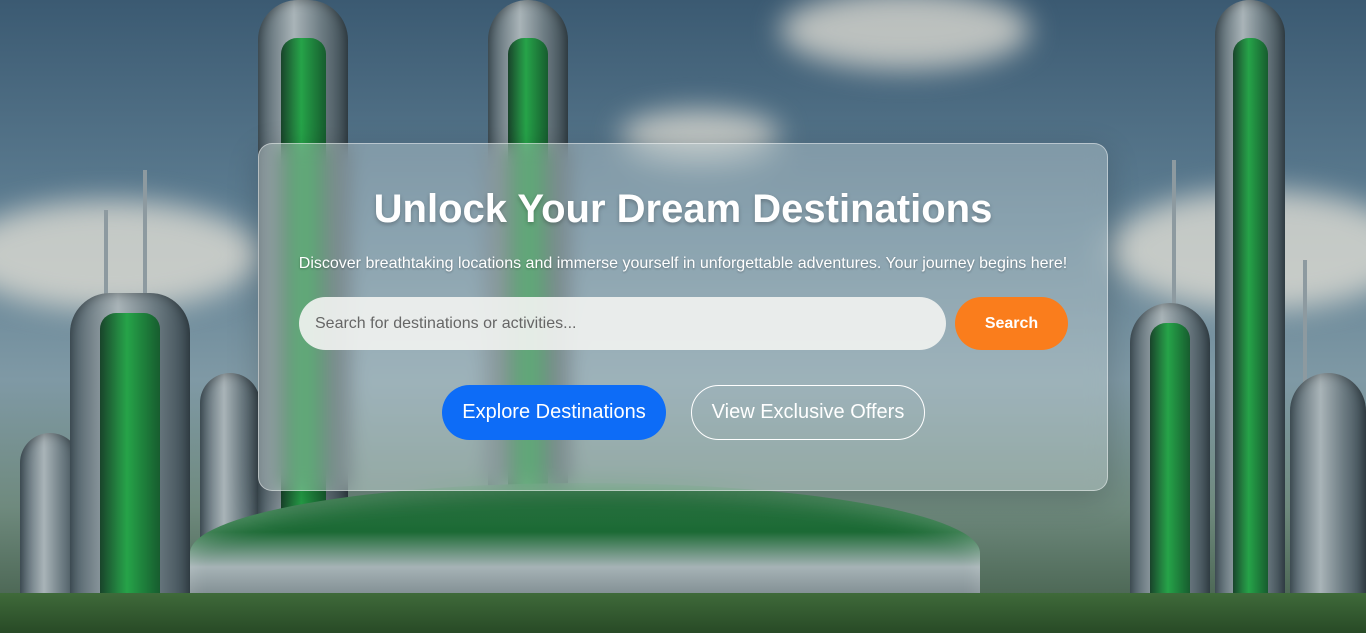 This screenshot has width=1366, height=633. I want to click on view-exclusive-offers-button: View Exclusive Offers, so click(808, 412).